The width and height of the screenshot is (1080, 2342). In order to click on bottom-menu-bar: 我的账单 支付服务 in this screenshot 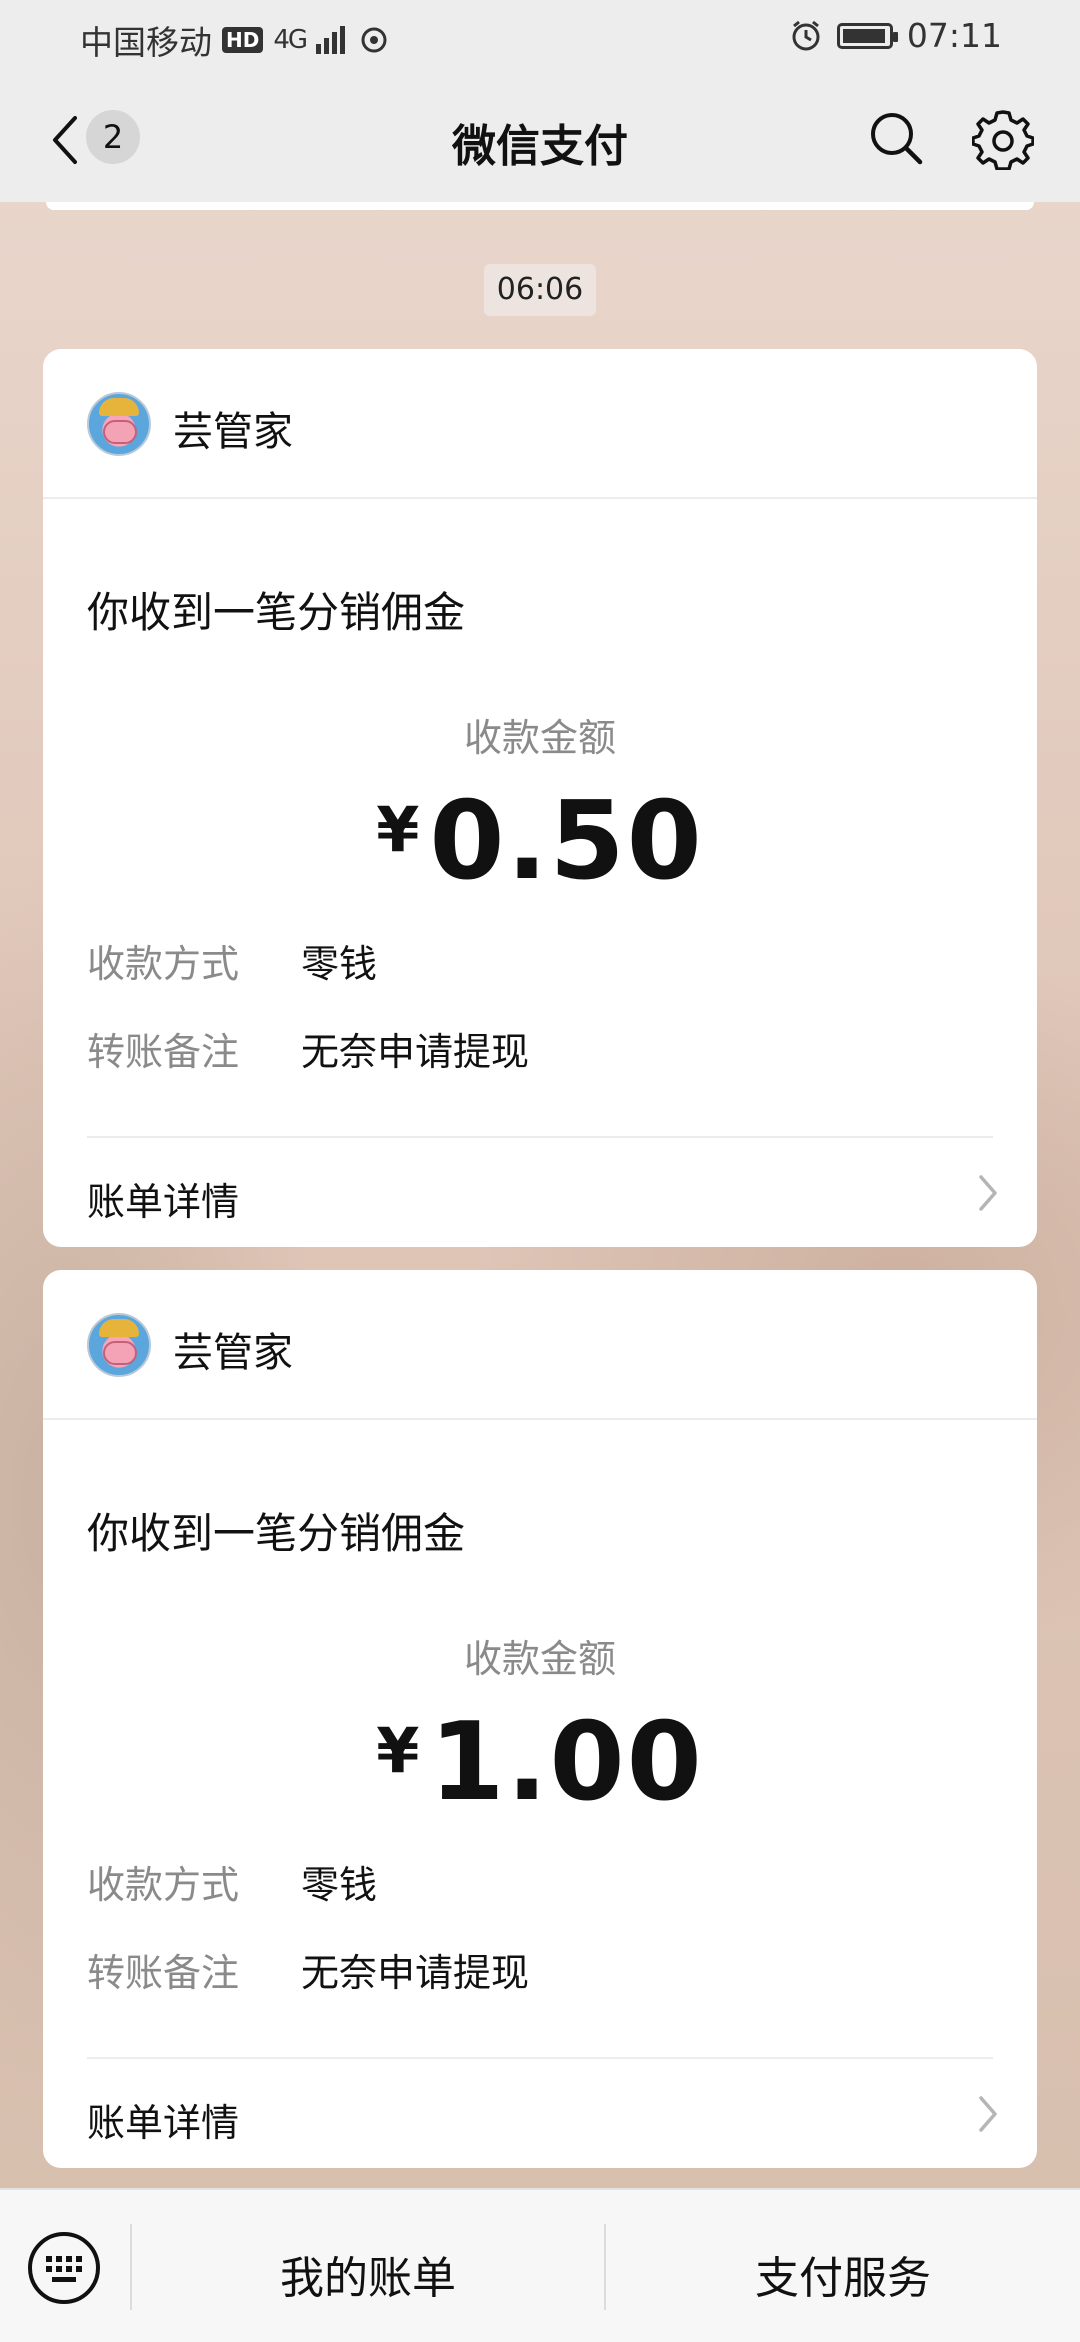, I will do `click(540, 2265)`.